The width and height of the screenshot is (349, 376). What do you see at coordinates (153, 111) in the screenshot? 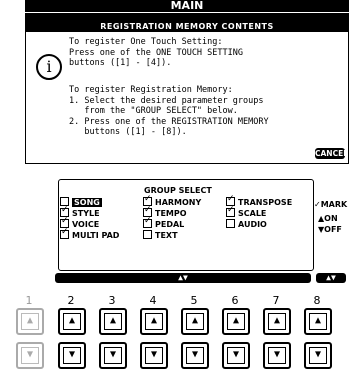
I see `paragraph-2-line-3: from the "GROUP SELECT" below.` at bounding box center [153, 111].